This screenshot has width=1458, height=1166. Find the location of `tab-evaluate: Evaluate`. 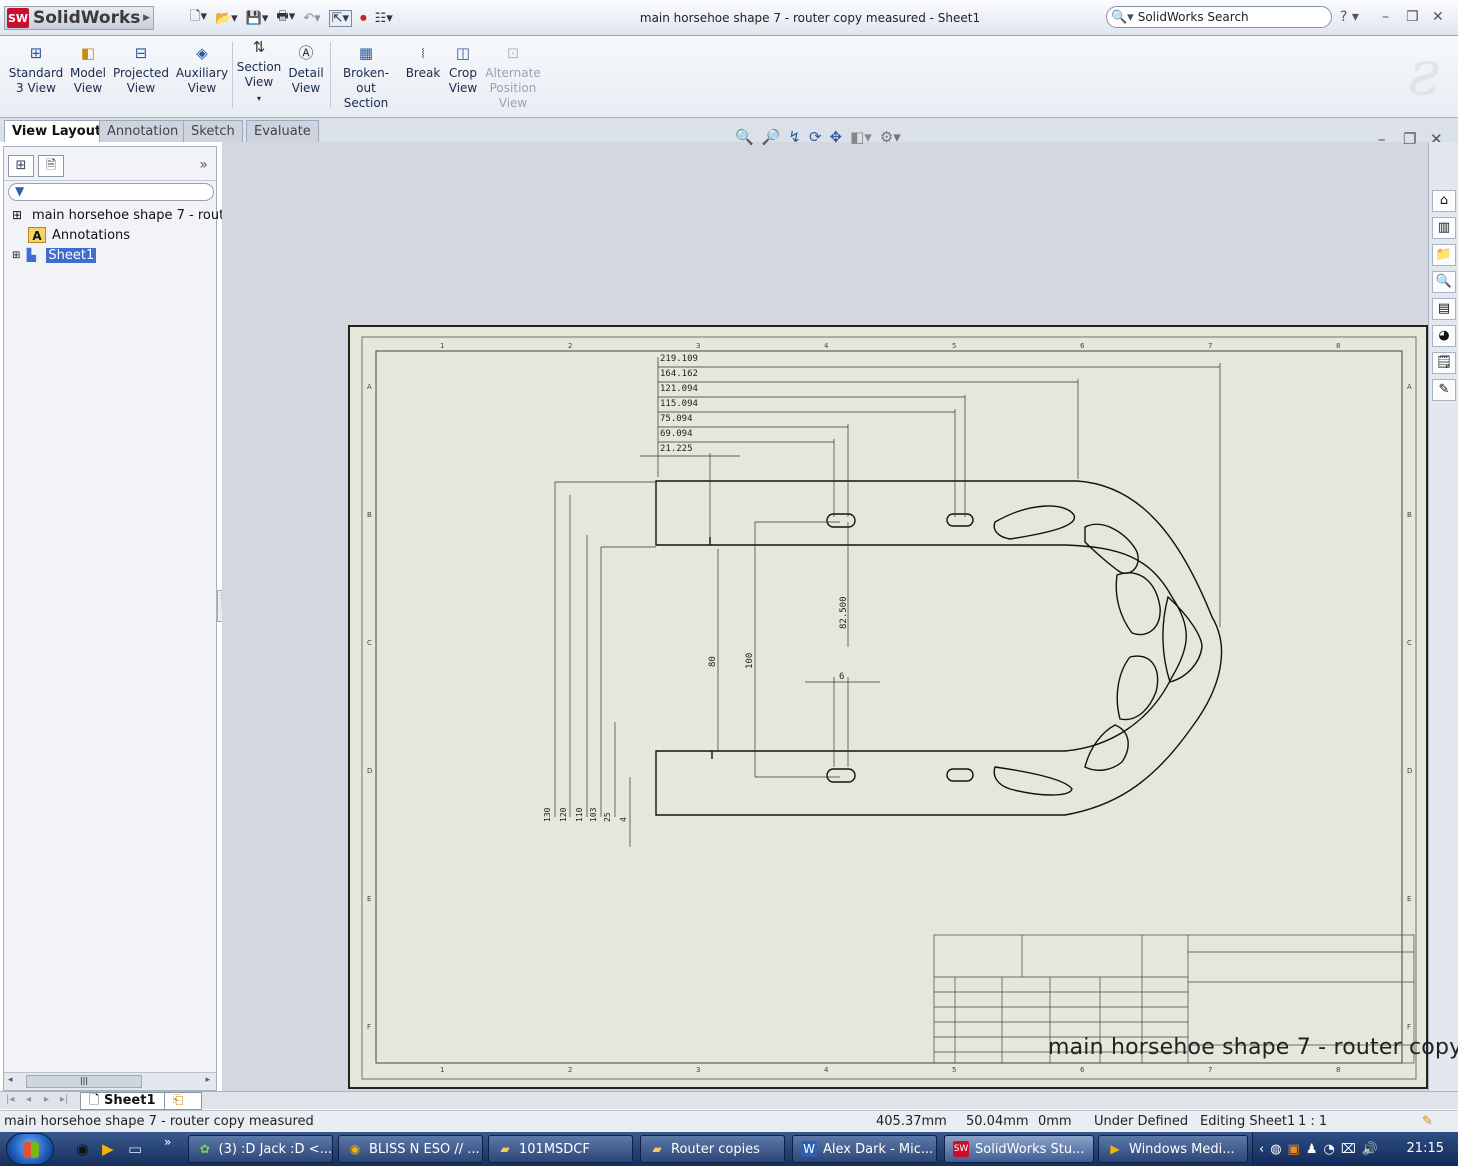

tab-evaluate: Evaluate is located at coordinates (282, 131).